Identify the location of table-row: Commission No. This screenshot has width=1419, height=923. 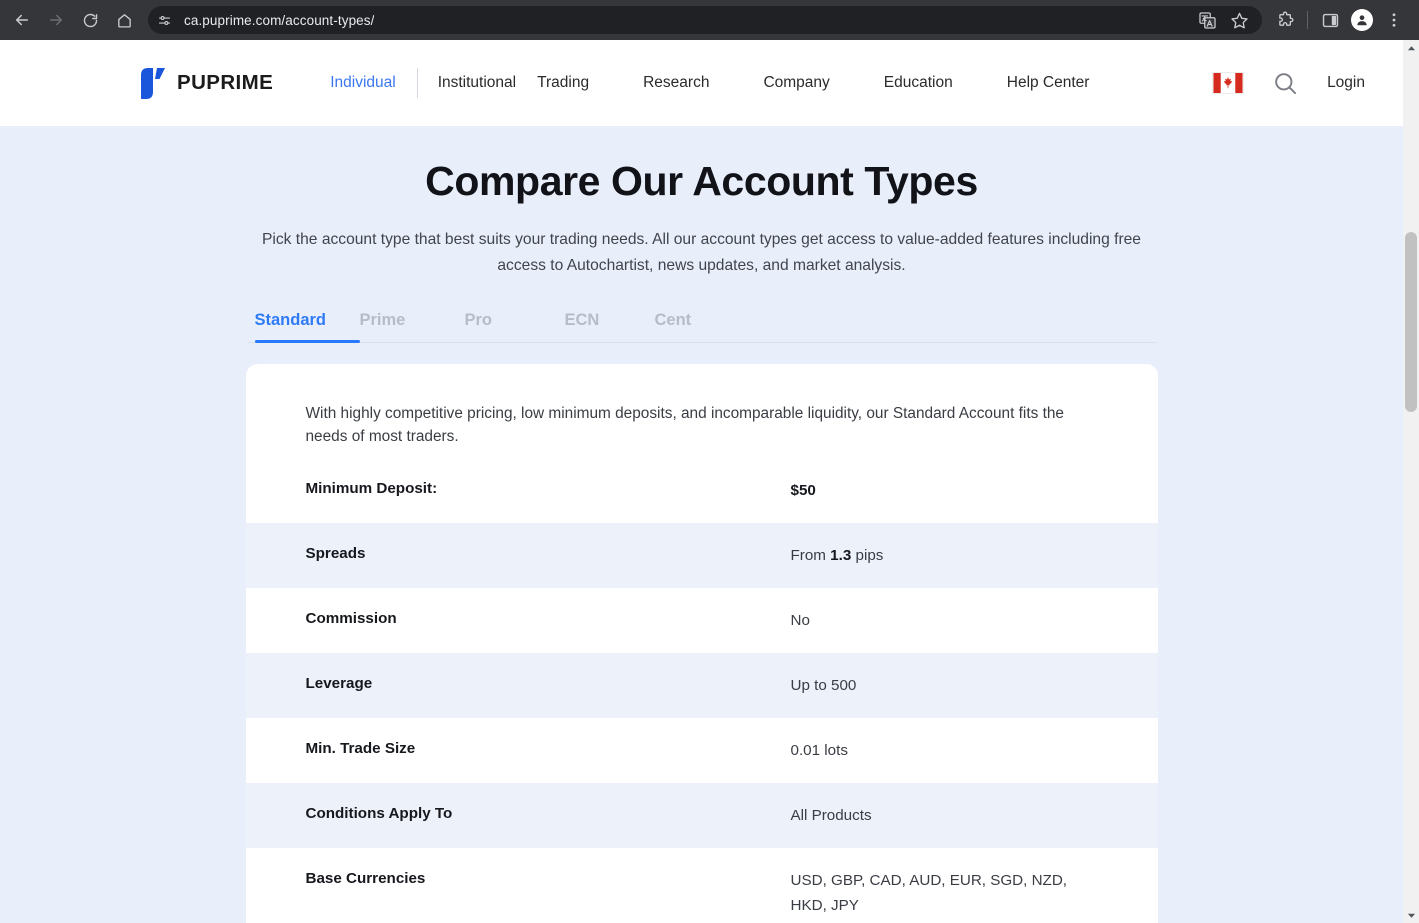
(702, 620).